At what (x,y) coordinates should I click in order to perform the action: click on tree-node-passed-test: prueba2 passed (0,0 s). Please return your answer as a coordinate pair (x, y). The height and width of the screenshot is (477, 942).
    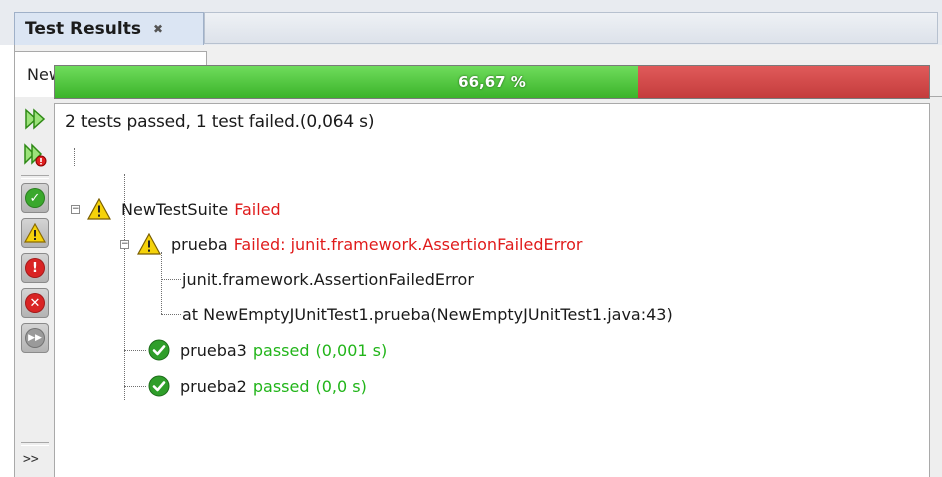
    Looking at the image, I should click on (257, 386).